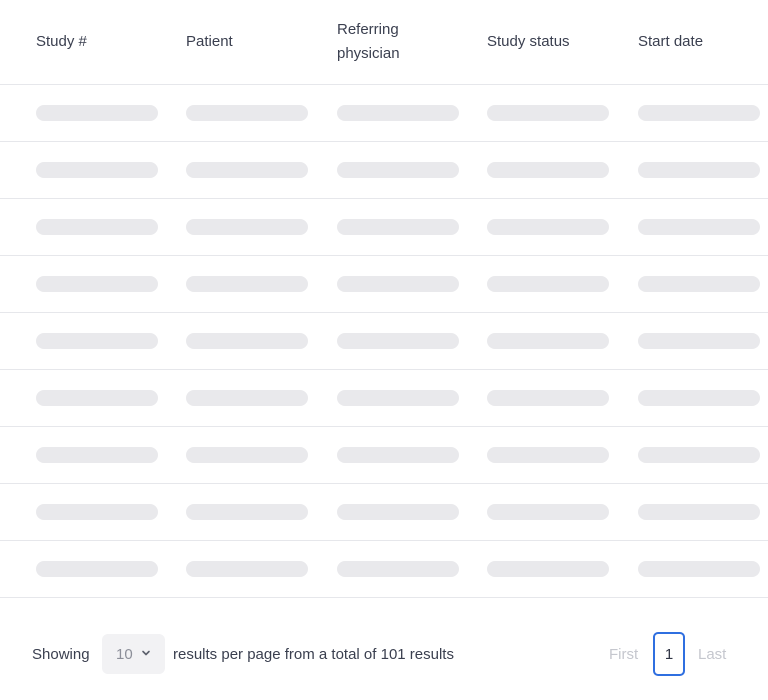 Image resolution: width=768 pixels, height=700 pixels. I want to click on column-header-referring-physician: Referring physician, so click(392, 42).